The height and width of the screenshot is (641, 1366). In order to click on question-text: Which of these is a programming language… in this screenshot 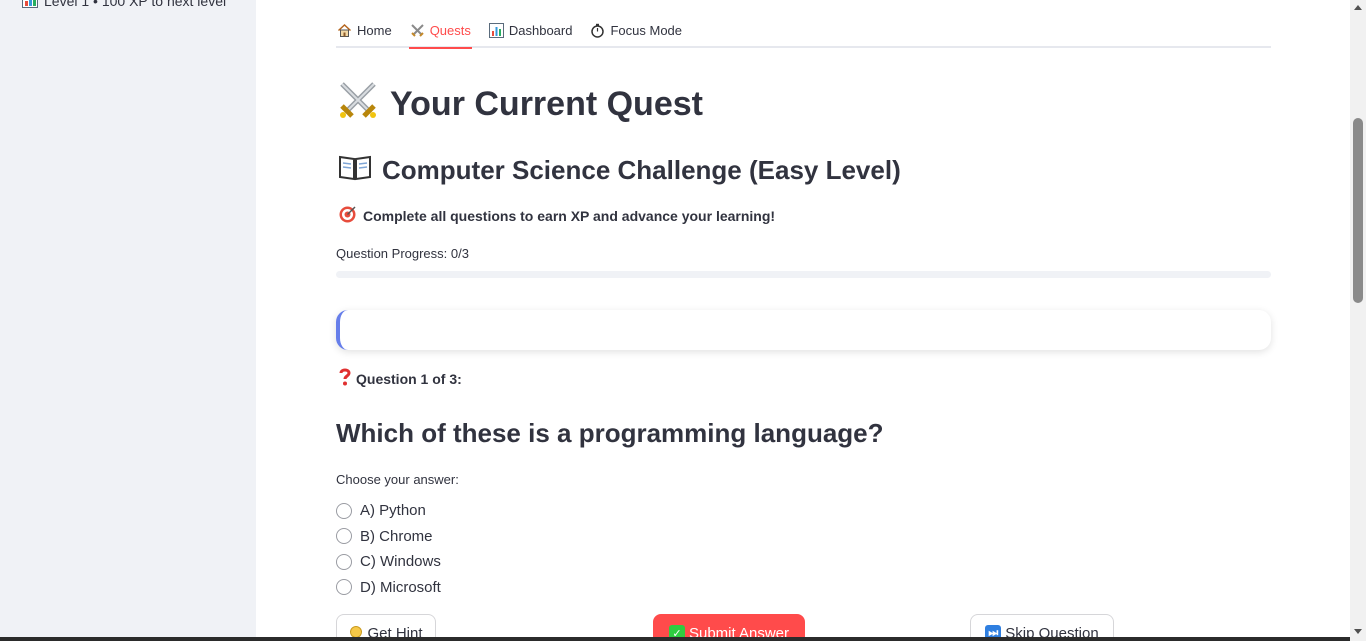, I will do `click(610, 433)`.